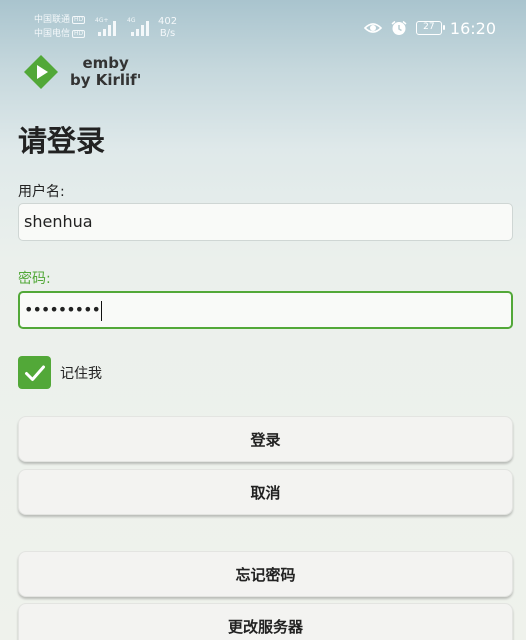  I want to click on checkmark-icon, so click(34, 373).